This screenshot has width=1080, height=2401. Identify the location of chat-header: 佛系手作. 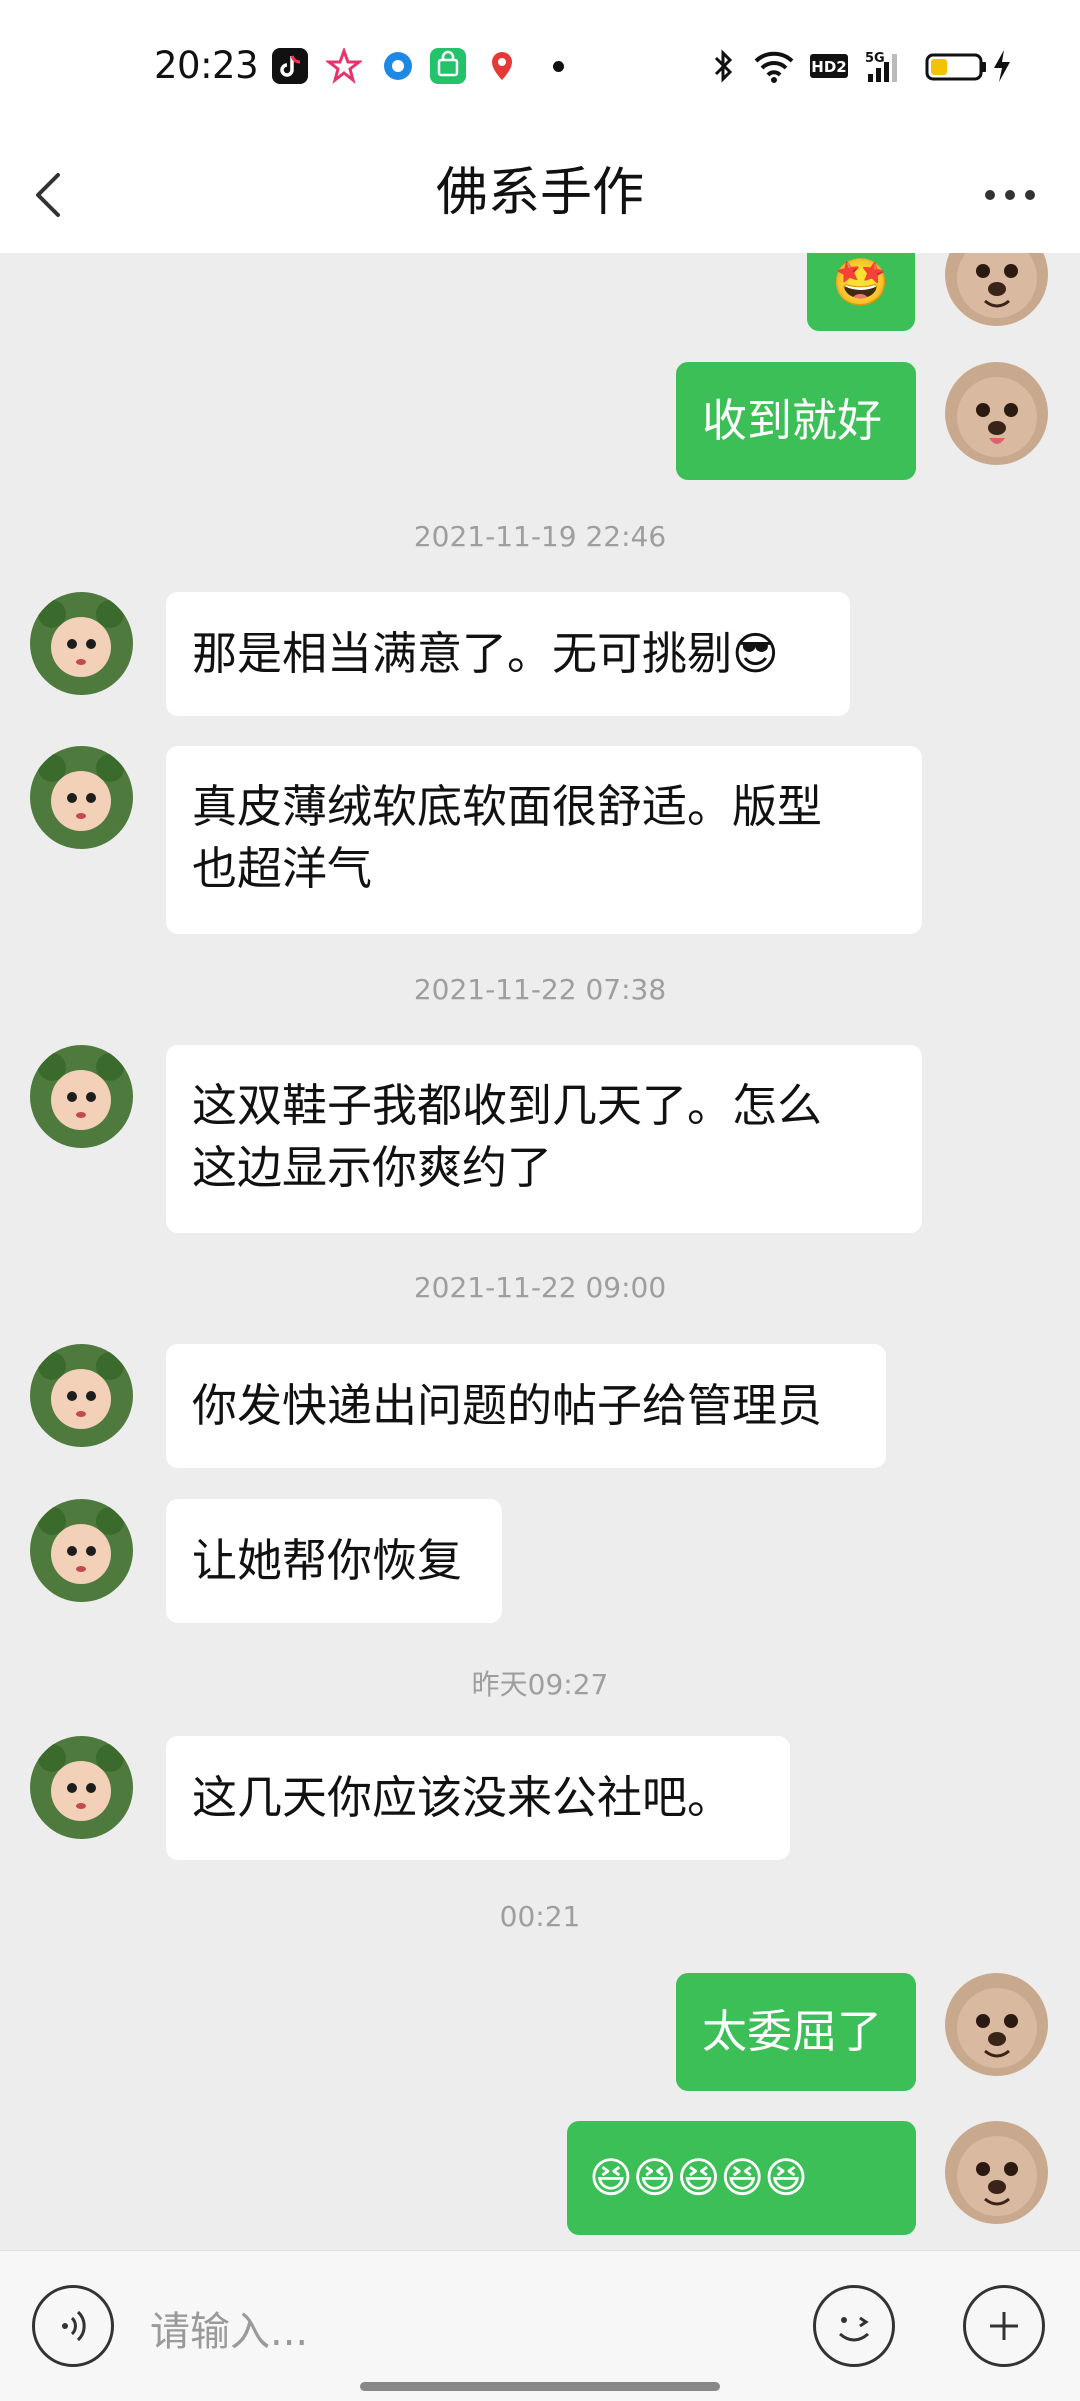
(540, 194).